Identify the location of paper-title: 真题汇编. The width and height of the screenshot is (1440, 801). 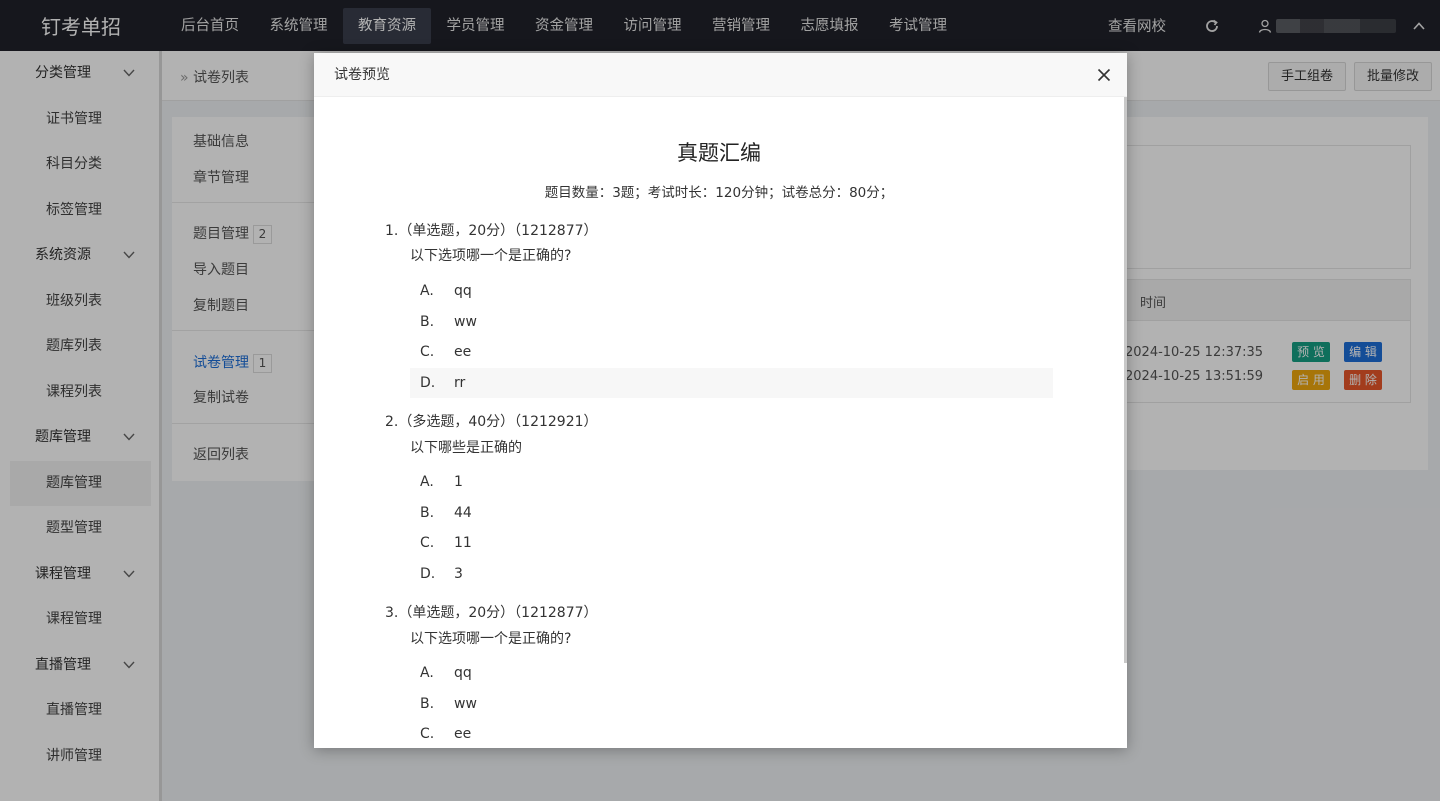
(719, 153).